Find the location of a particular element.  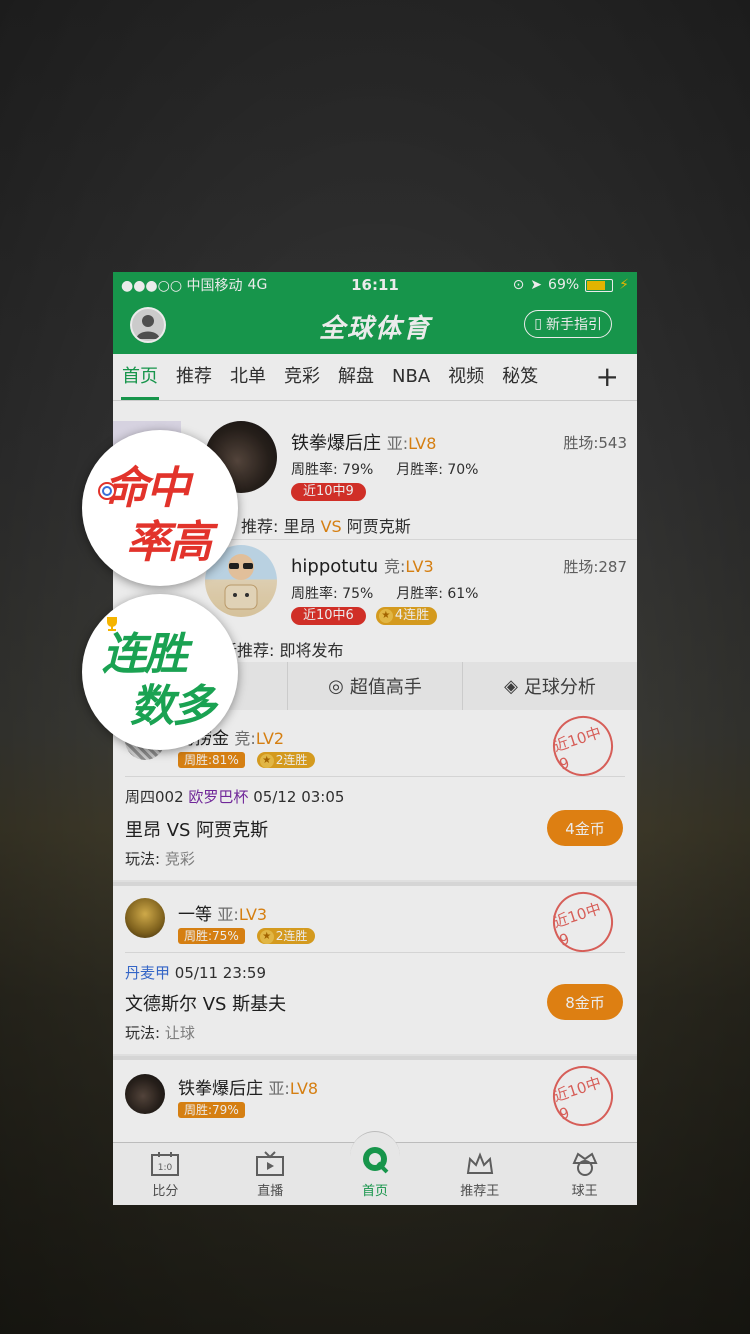

profile-avatar-button is located at coordinates (148, 325).